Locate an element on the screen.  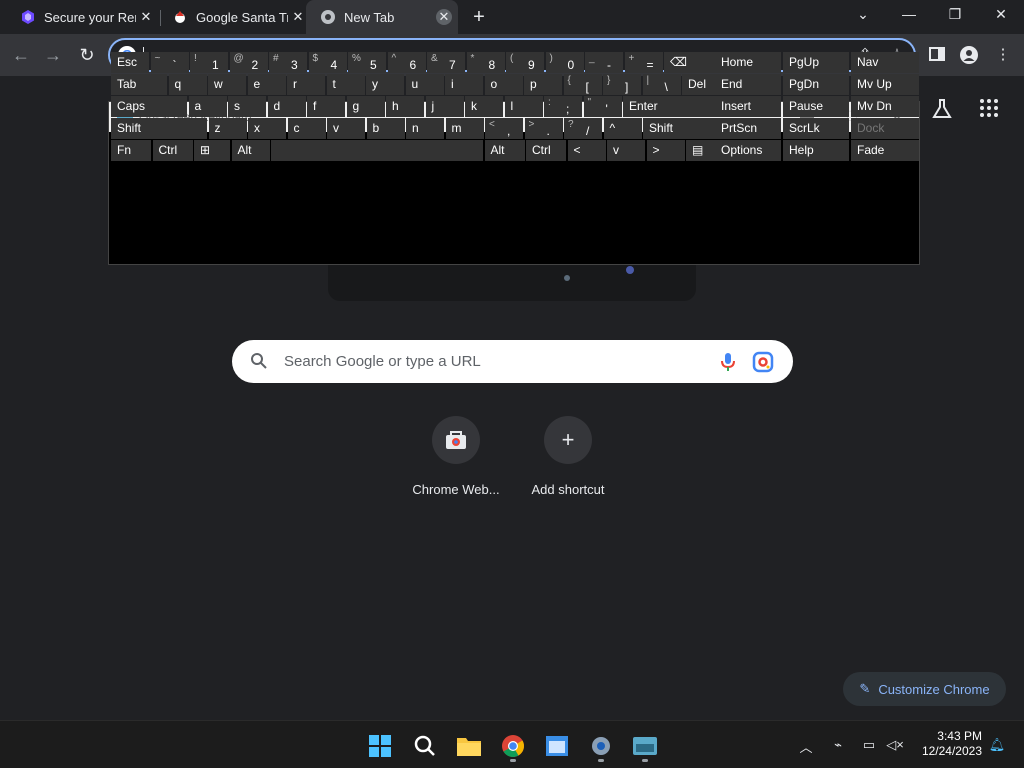
osk-key: ^ 6 is located at coordinates (406, 62).